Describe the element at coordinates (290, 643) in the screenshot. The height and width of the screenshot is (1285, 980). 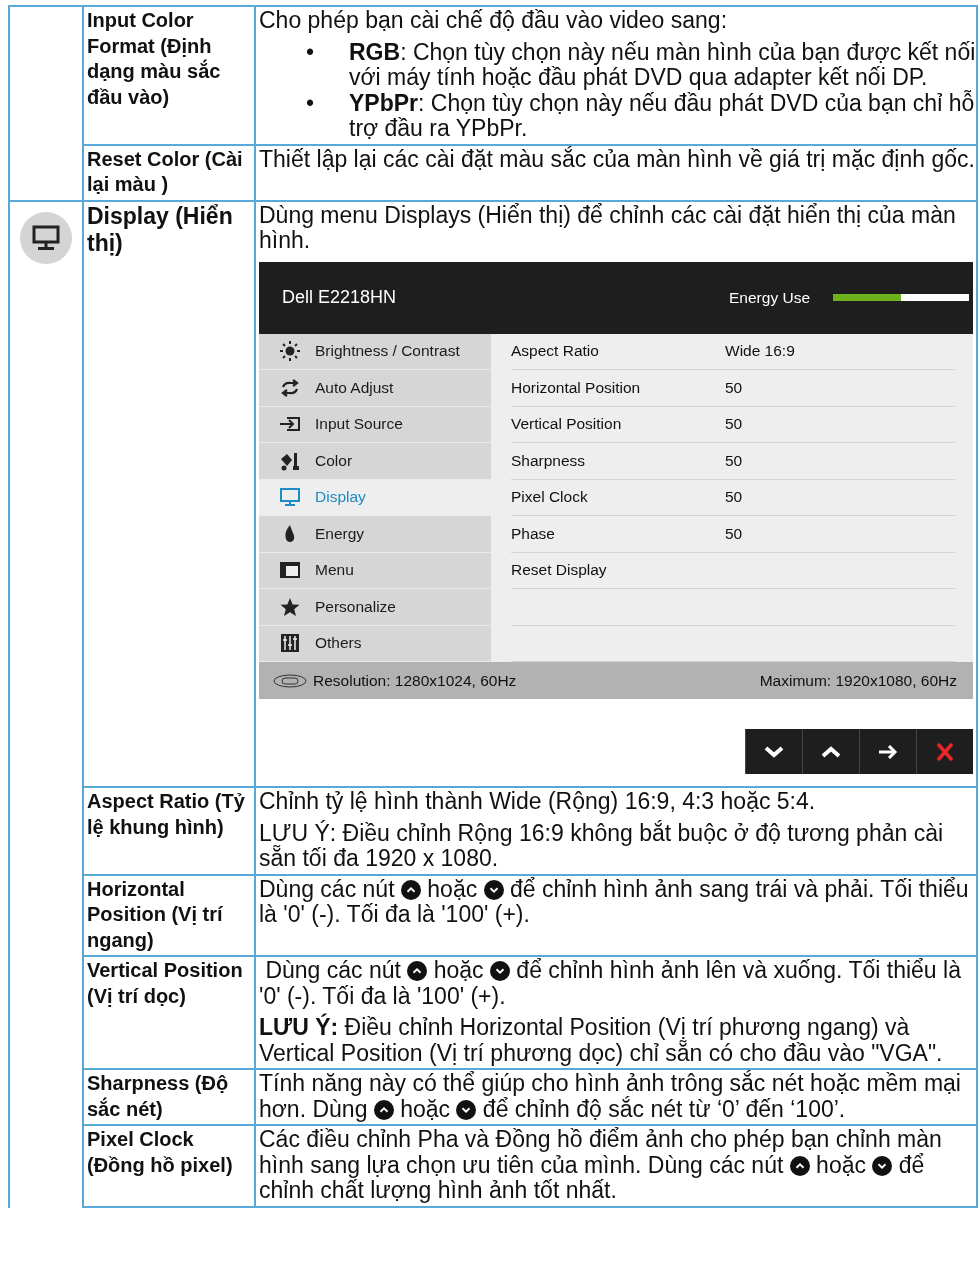
I see `sliders-icon` at that location.